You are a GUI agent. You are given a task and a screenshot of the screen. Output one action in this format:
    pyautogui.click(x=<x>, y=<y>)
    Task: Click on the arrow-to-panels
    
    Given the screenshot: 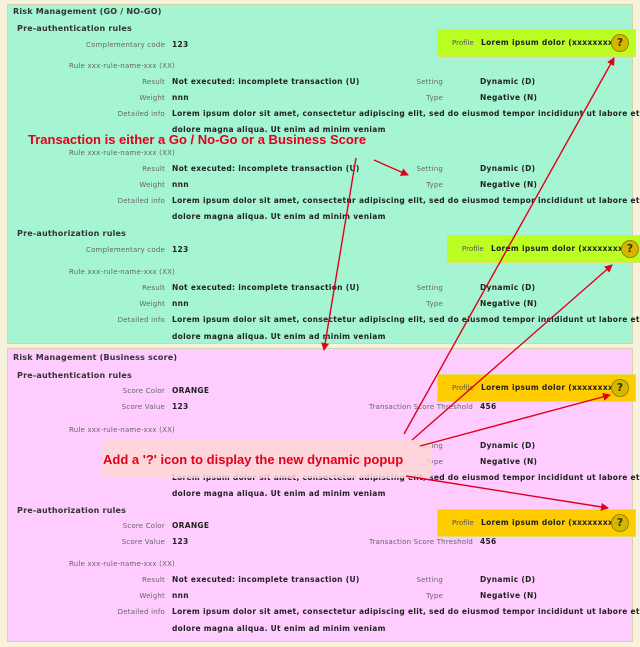 What is the action you would take?
    pyautogui.click(x=339, y=254)
    